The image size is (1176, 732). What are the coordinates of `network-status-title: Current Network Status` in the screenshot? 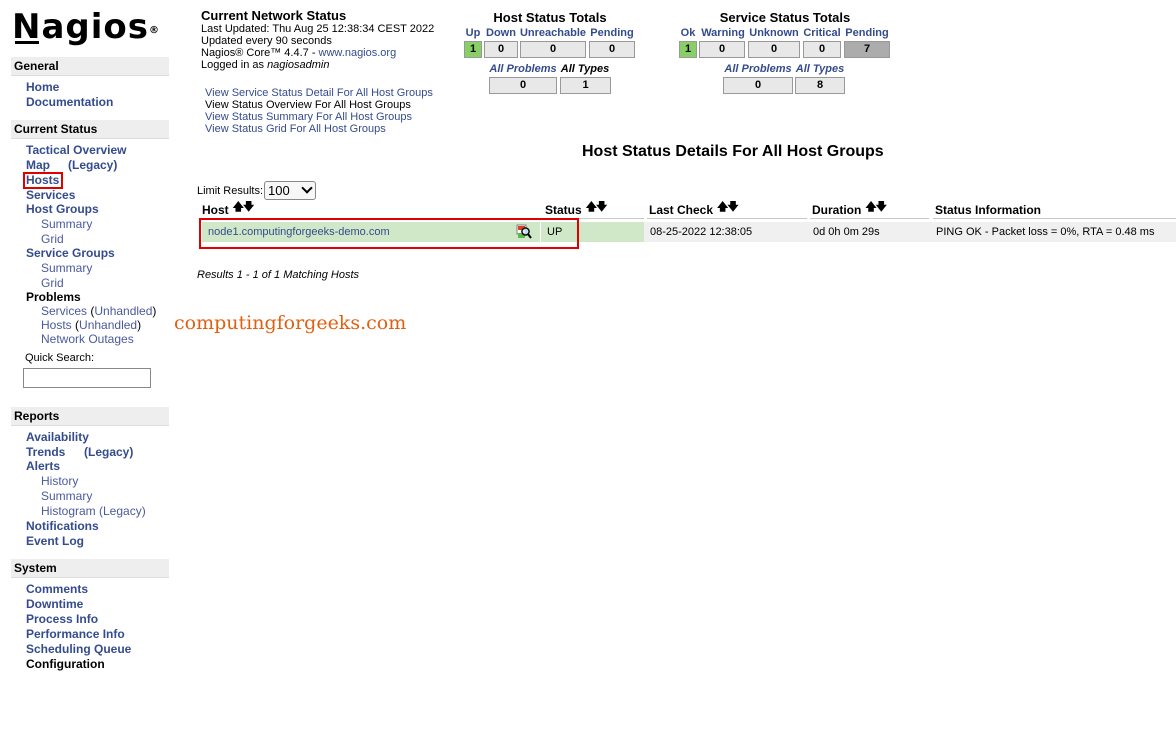 It's located at (274, 15).